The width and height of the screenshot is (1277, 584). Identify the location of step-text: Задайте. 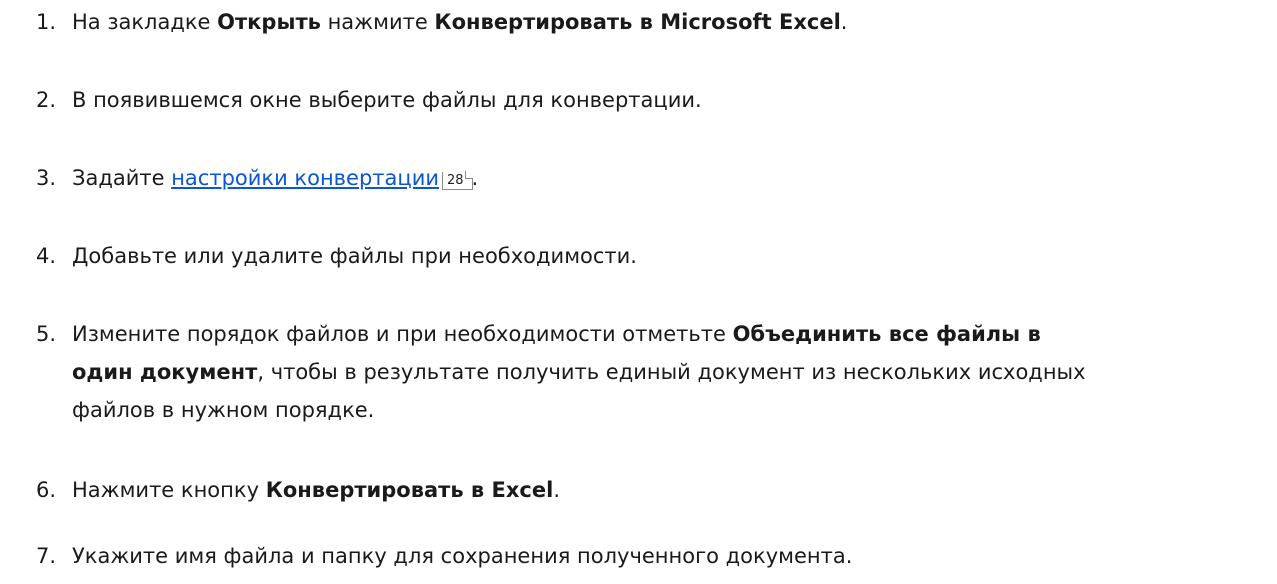
(122, 178).